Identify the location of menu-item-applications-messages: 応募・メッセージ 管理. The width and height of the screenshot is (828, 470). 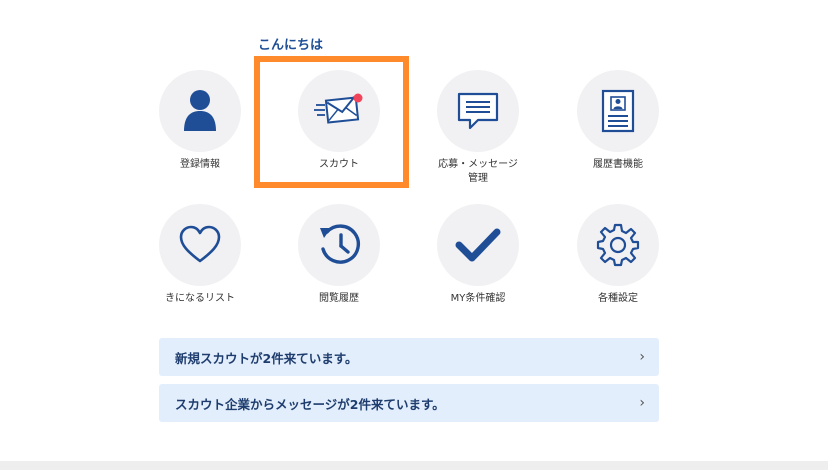
(478, 128).